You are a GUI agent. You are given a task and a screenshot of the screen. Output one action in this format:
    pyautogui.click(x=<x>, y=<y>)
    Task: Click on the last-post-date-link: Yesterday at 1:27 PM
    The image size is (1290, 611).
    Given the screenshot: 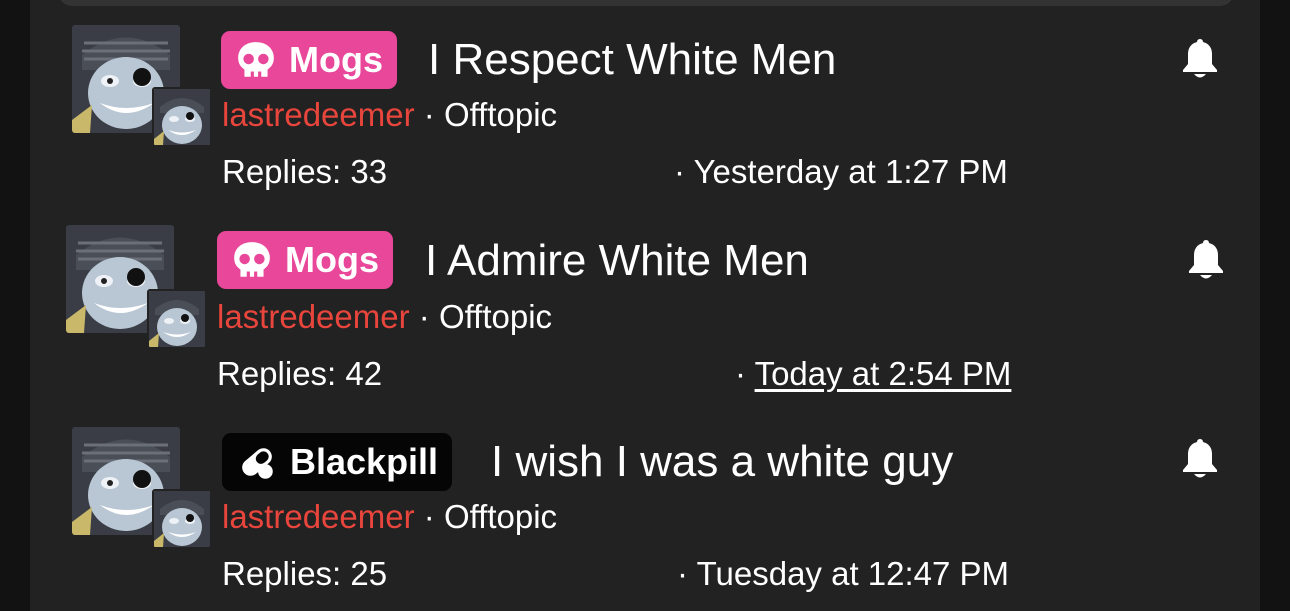 What is the action you would take?
    pyautogui.click(x=851, y=171)
    